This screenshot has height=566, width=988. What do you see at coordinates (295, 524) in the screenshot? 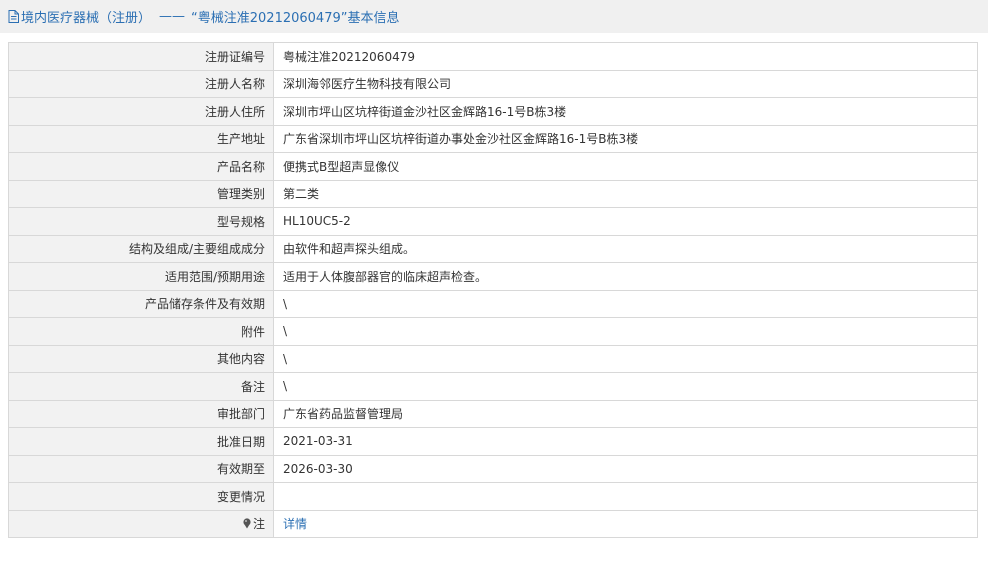
I see `detail-link: 详情` at bounding box center [295, 524].